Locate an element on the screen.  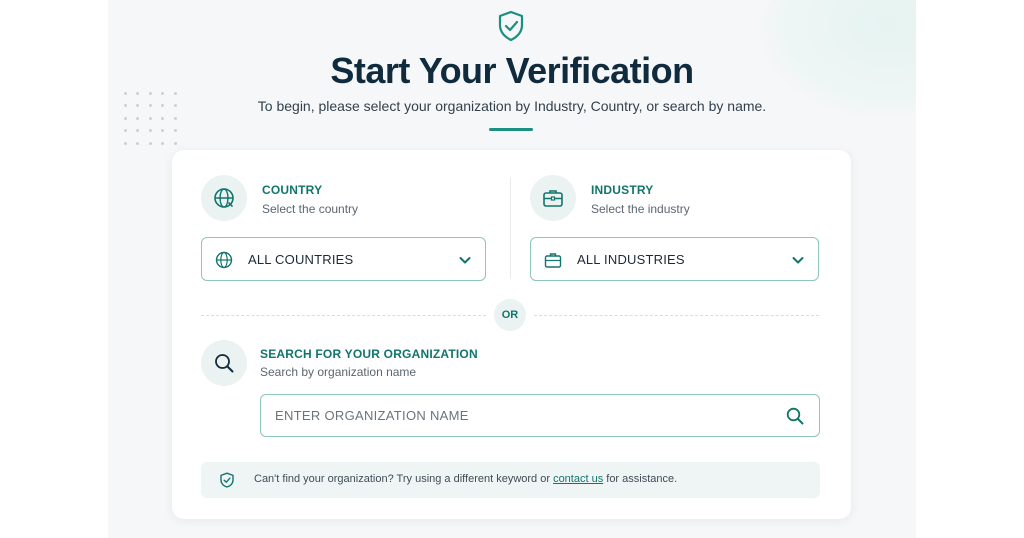
country-icon-badge is located at coordinates (224, 198).